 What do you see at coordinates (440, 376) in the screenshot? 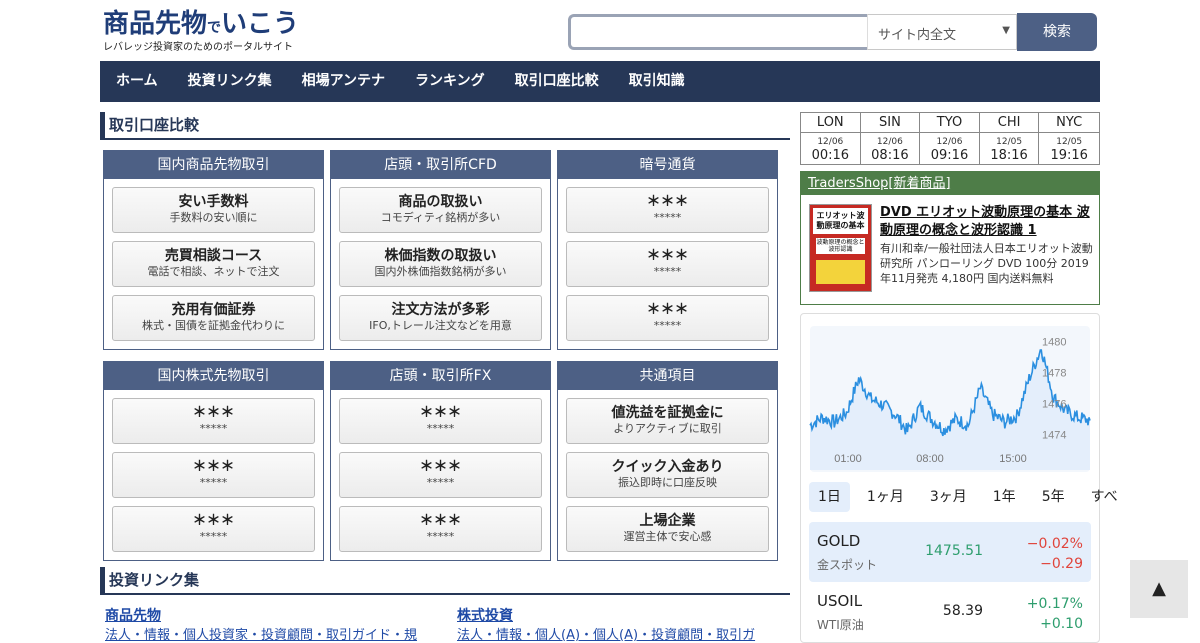
I see `panel-title: 店頭・取引所FX` at bounding box center [440, 376].